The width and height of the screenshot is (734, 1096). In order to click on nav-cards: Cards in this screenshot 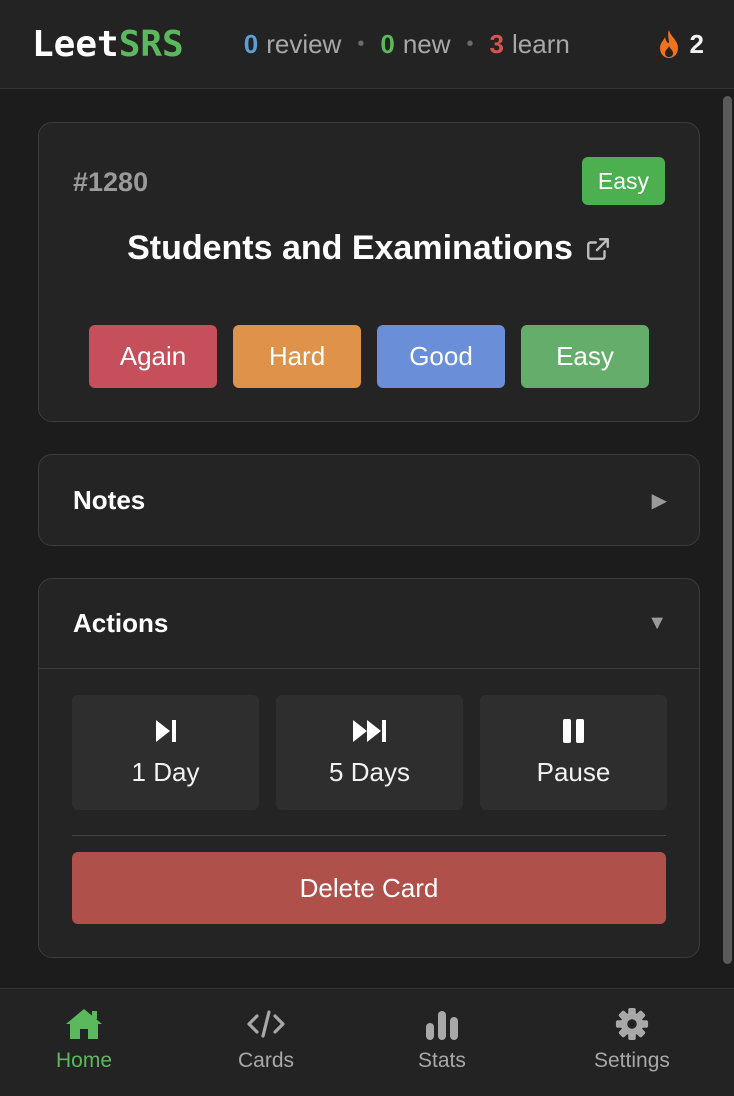, I will do `click(266, 1040)`.